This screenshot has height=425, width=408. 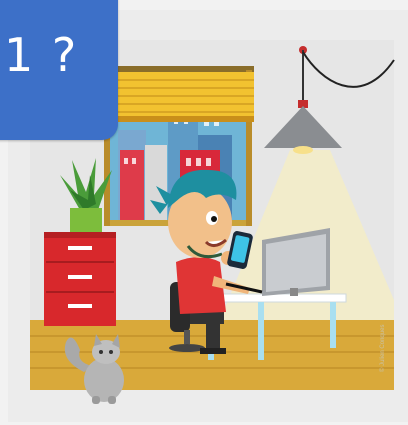 What do you see at coordinates (383, 348) in the screenshot?
I see `artist-credit: © Julien Conques` at bounding box center [383, 348].